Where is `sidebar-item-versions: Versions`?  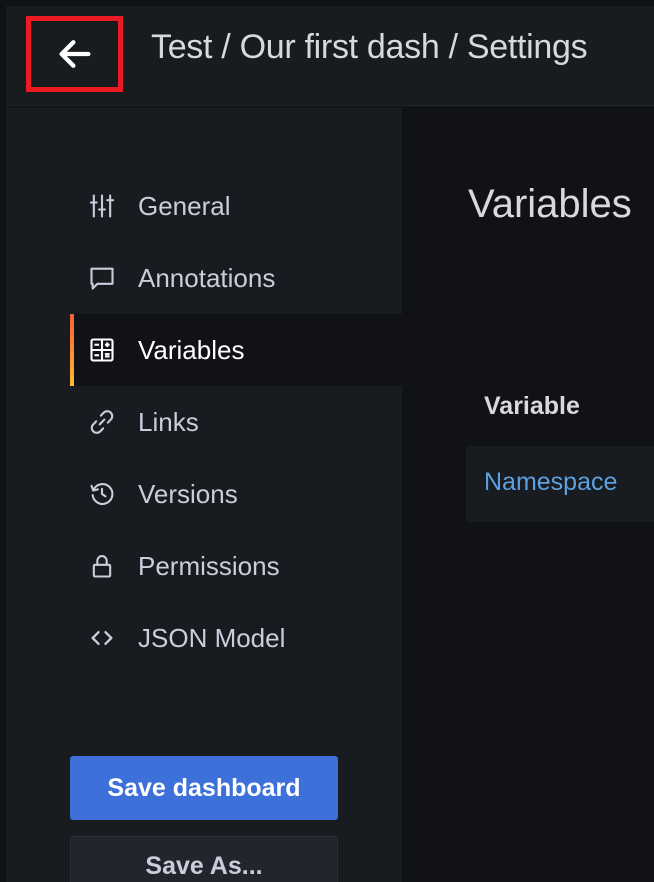 sidebar-item-versions: Versions is located at coordinates (236, 494).